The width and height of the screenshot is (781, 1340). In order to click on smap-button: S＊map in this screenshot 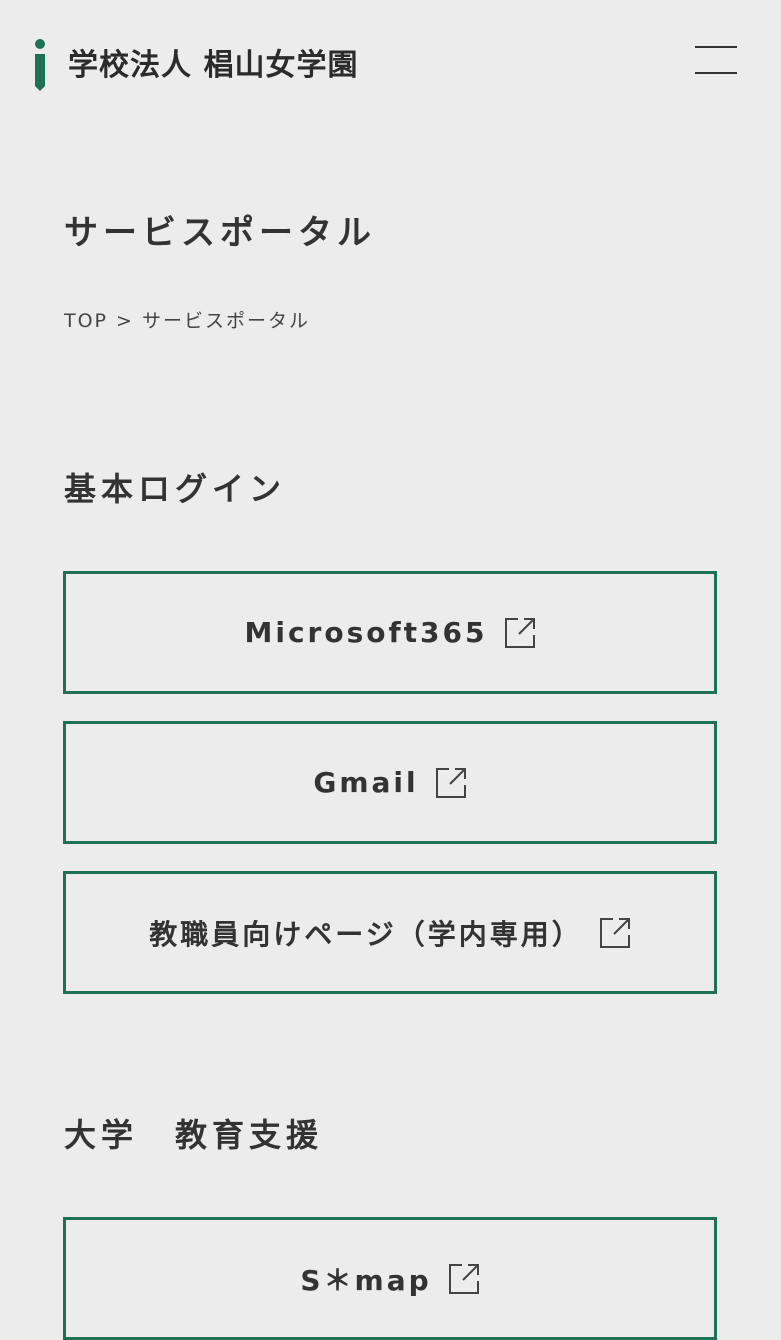, I will do `click(390, 1278)`.